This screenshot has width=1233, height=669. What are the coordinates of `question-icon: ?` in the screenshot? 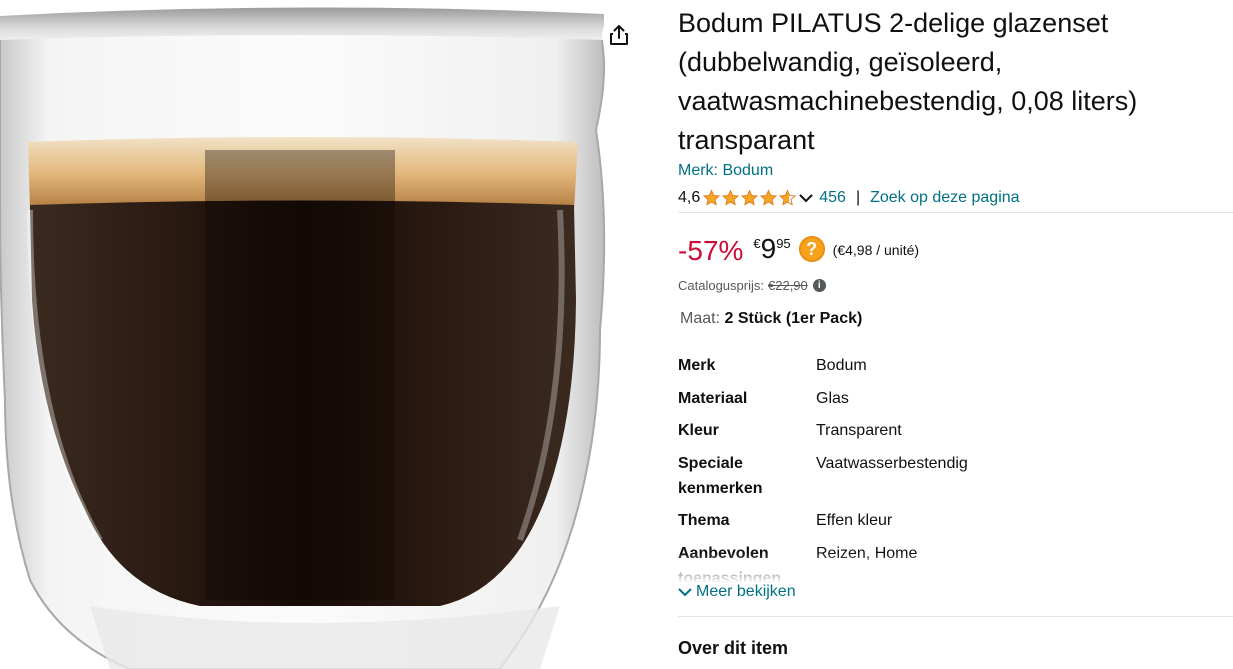 It's located at (811, 249).